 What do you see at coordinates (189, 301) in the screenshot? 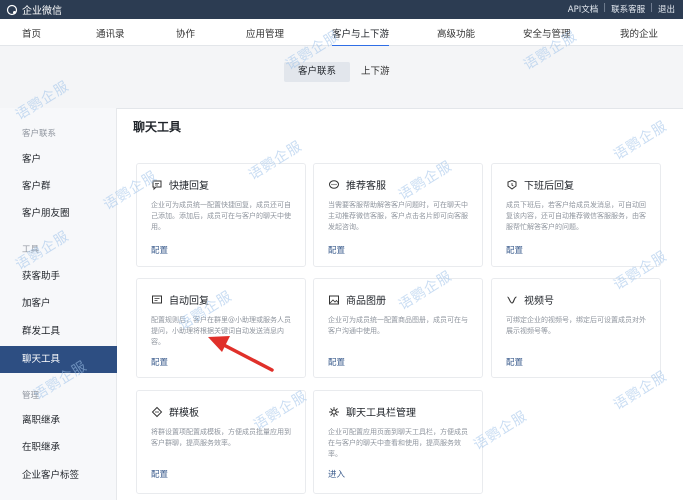
I see `card-title: 自动回复` at bounding box center [189, 301].